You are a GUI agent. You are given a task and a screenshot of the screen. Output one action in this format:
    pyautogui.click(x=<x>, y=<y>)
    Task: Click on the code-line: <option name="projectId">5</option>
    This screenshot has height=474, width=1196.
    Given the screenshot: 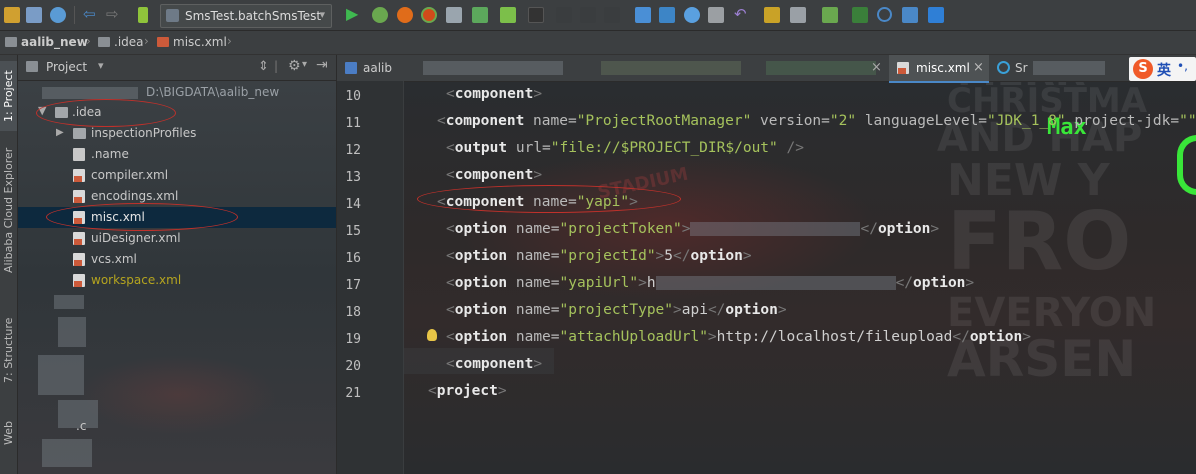 What is the action you would take?
    pyautogui.click(x=599, y=256)
    